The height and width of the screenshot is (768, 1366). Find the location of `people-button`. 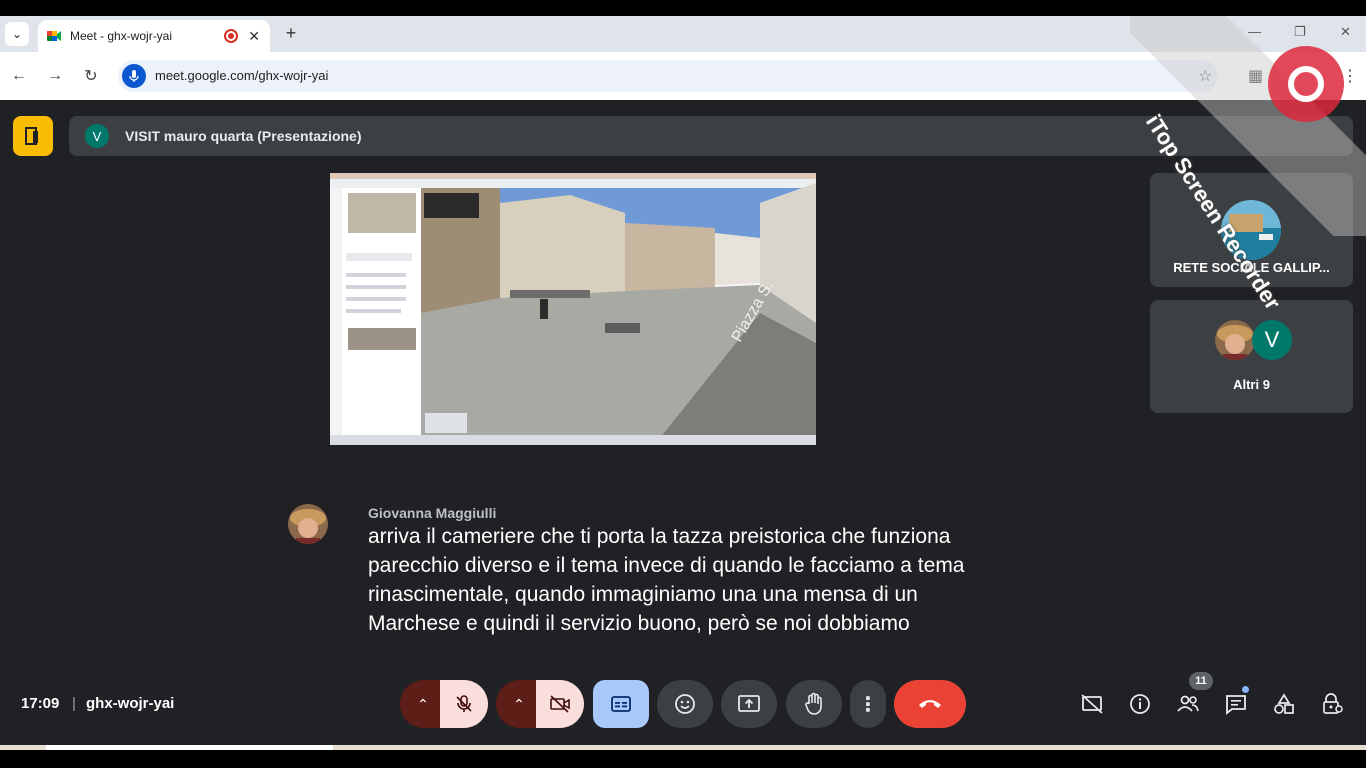

people-button is located at coordinates (1188, 704).